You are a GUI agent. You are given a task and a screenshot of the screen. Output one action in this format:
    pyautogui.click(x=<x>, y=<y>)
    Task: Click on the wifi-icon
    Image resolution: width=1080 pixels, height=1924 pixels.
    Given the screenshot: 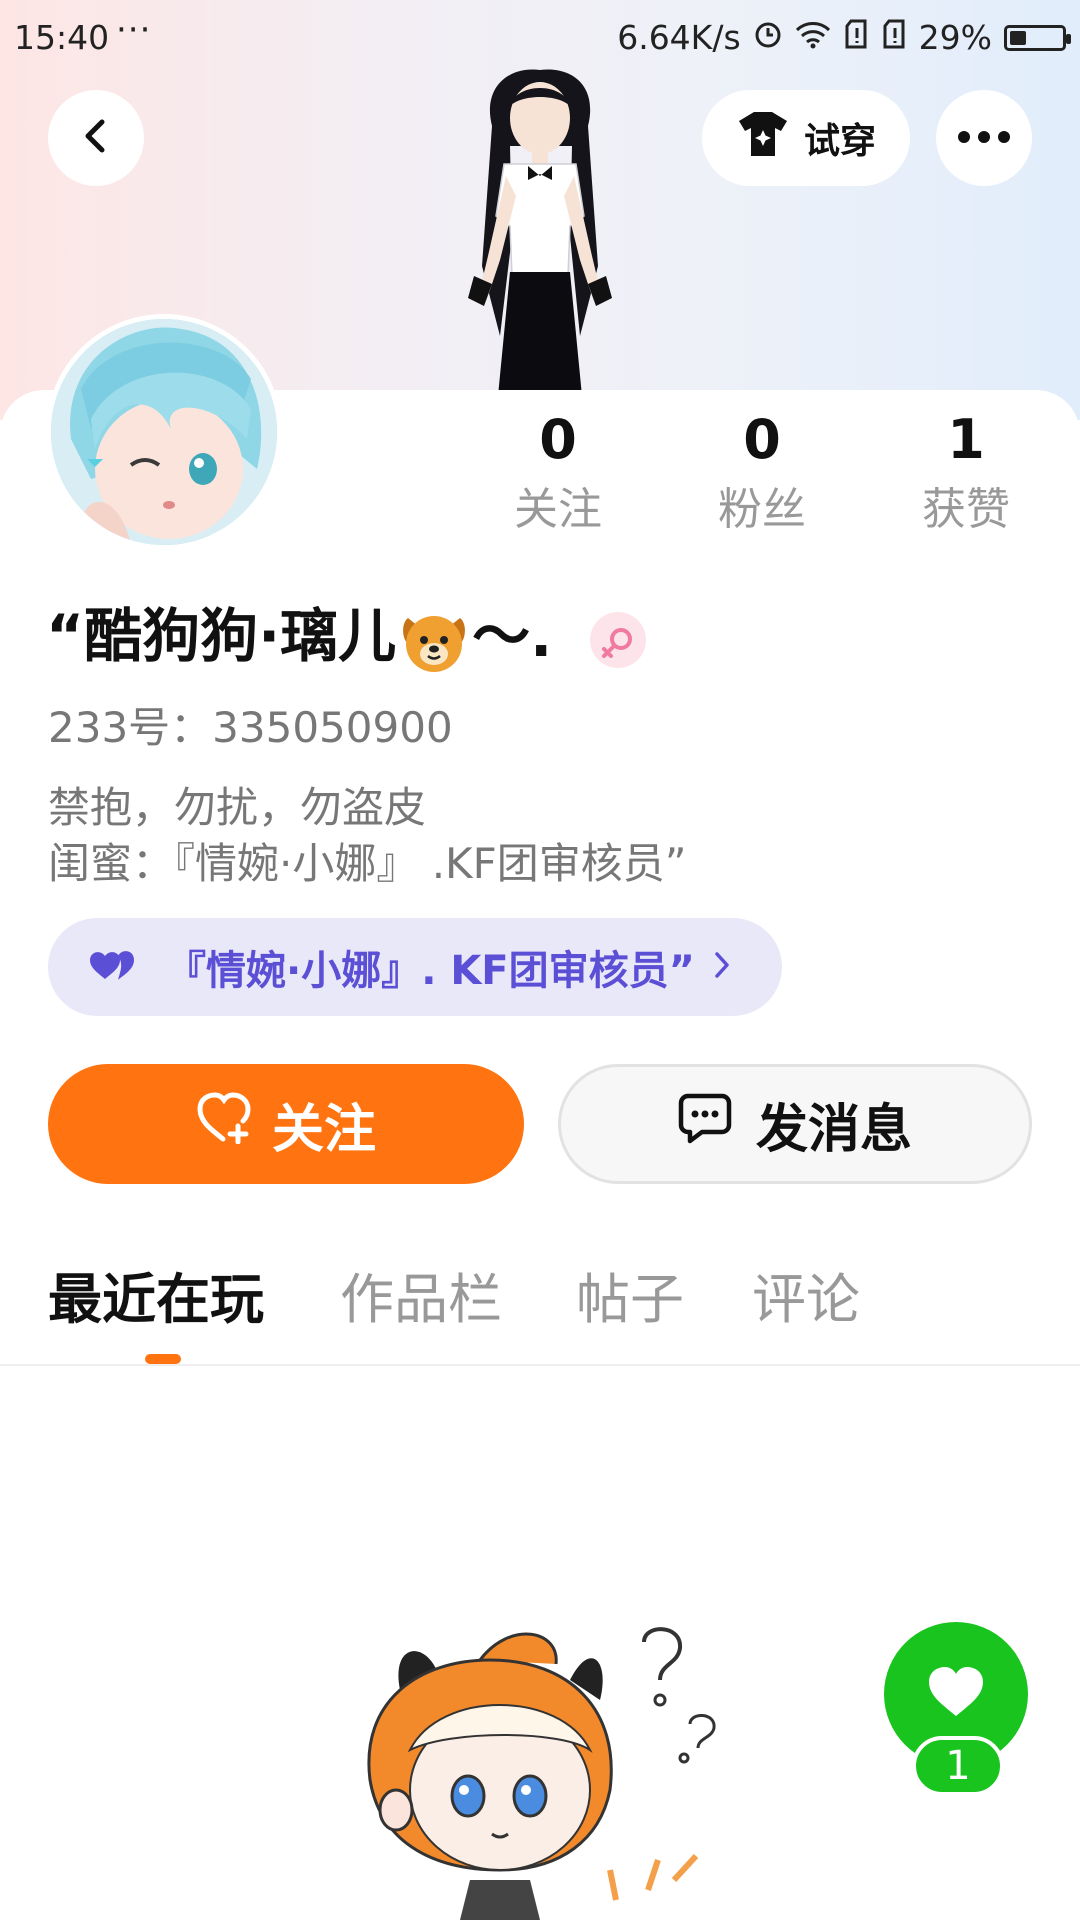 What is the action you would take?
    pyautogui.click(x=813, y=37)
    